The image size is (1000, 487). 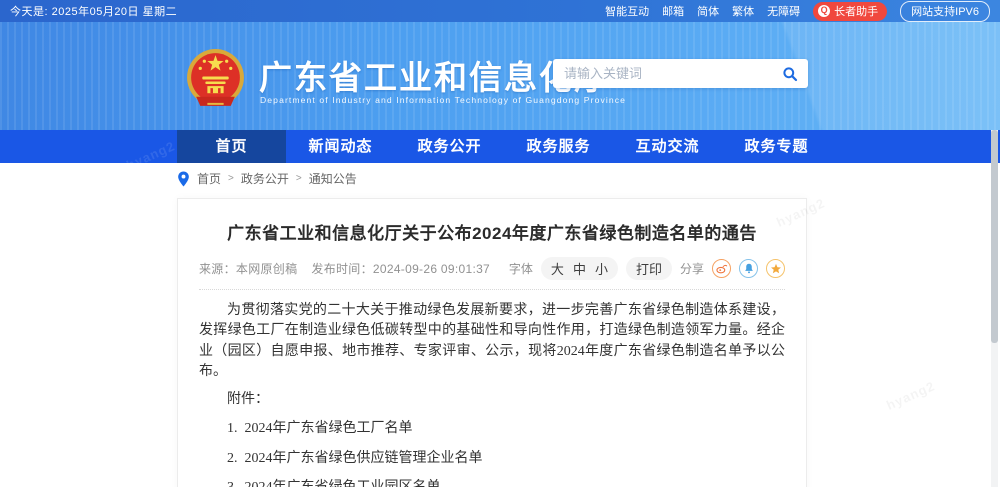 I want to click on weibo-share-button, so click(x=721, y=268).